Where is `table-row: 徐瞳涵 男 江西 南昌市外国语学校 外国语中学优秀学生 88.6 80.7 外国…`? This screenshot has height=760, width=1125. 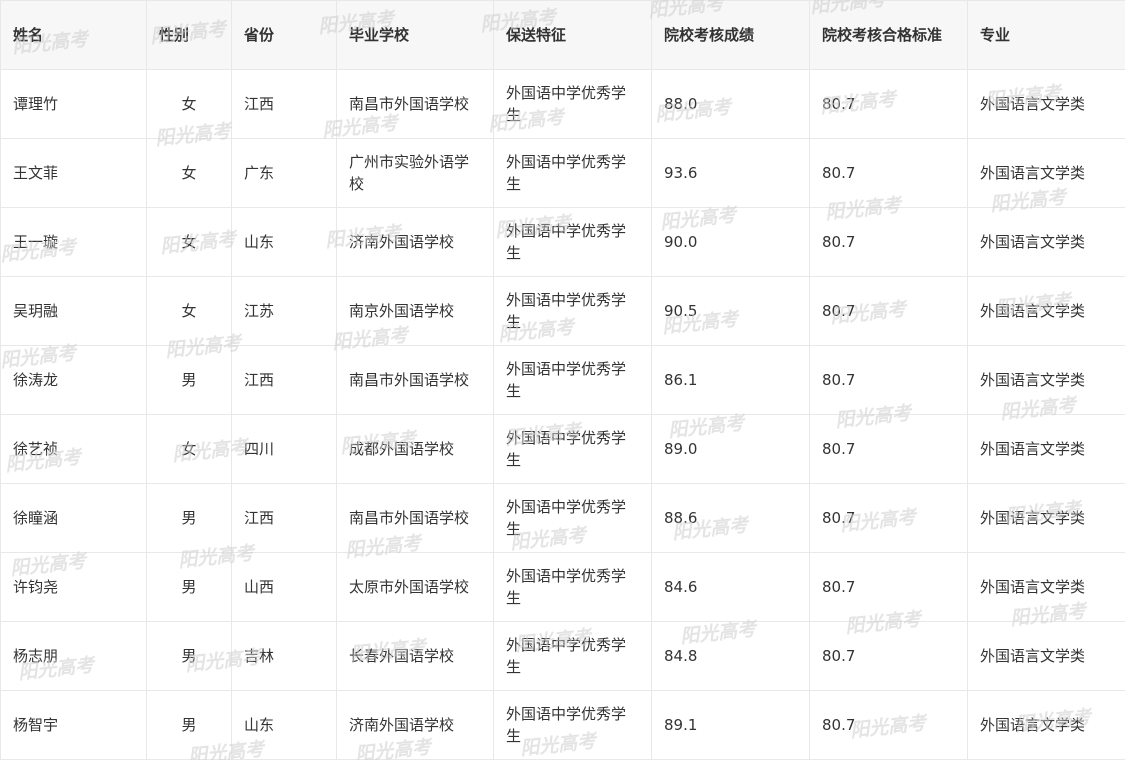 table-row: 徐瞳涵 男 江西 南昌市外国语学校 外国语中学优秀学生 88.6 80.7 外国… is located at coordinates (562, 518).